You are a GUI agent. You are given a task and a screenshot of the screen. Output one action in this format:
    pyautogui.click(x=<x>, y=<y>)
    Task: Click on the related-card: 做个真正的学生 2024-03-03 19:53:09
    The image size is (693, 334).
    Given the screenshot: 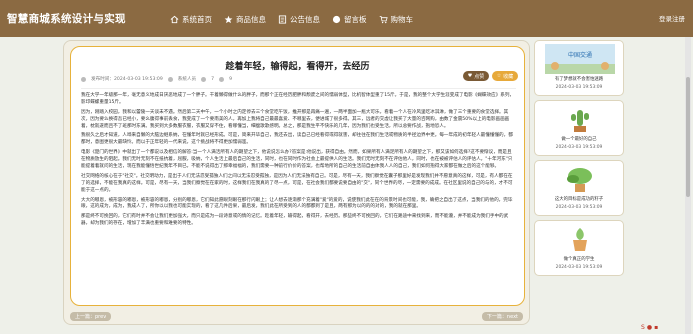 What is the action you would take?
    pyautogui.click(x=579, y=248)
    